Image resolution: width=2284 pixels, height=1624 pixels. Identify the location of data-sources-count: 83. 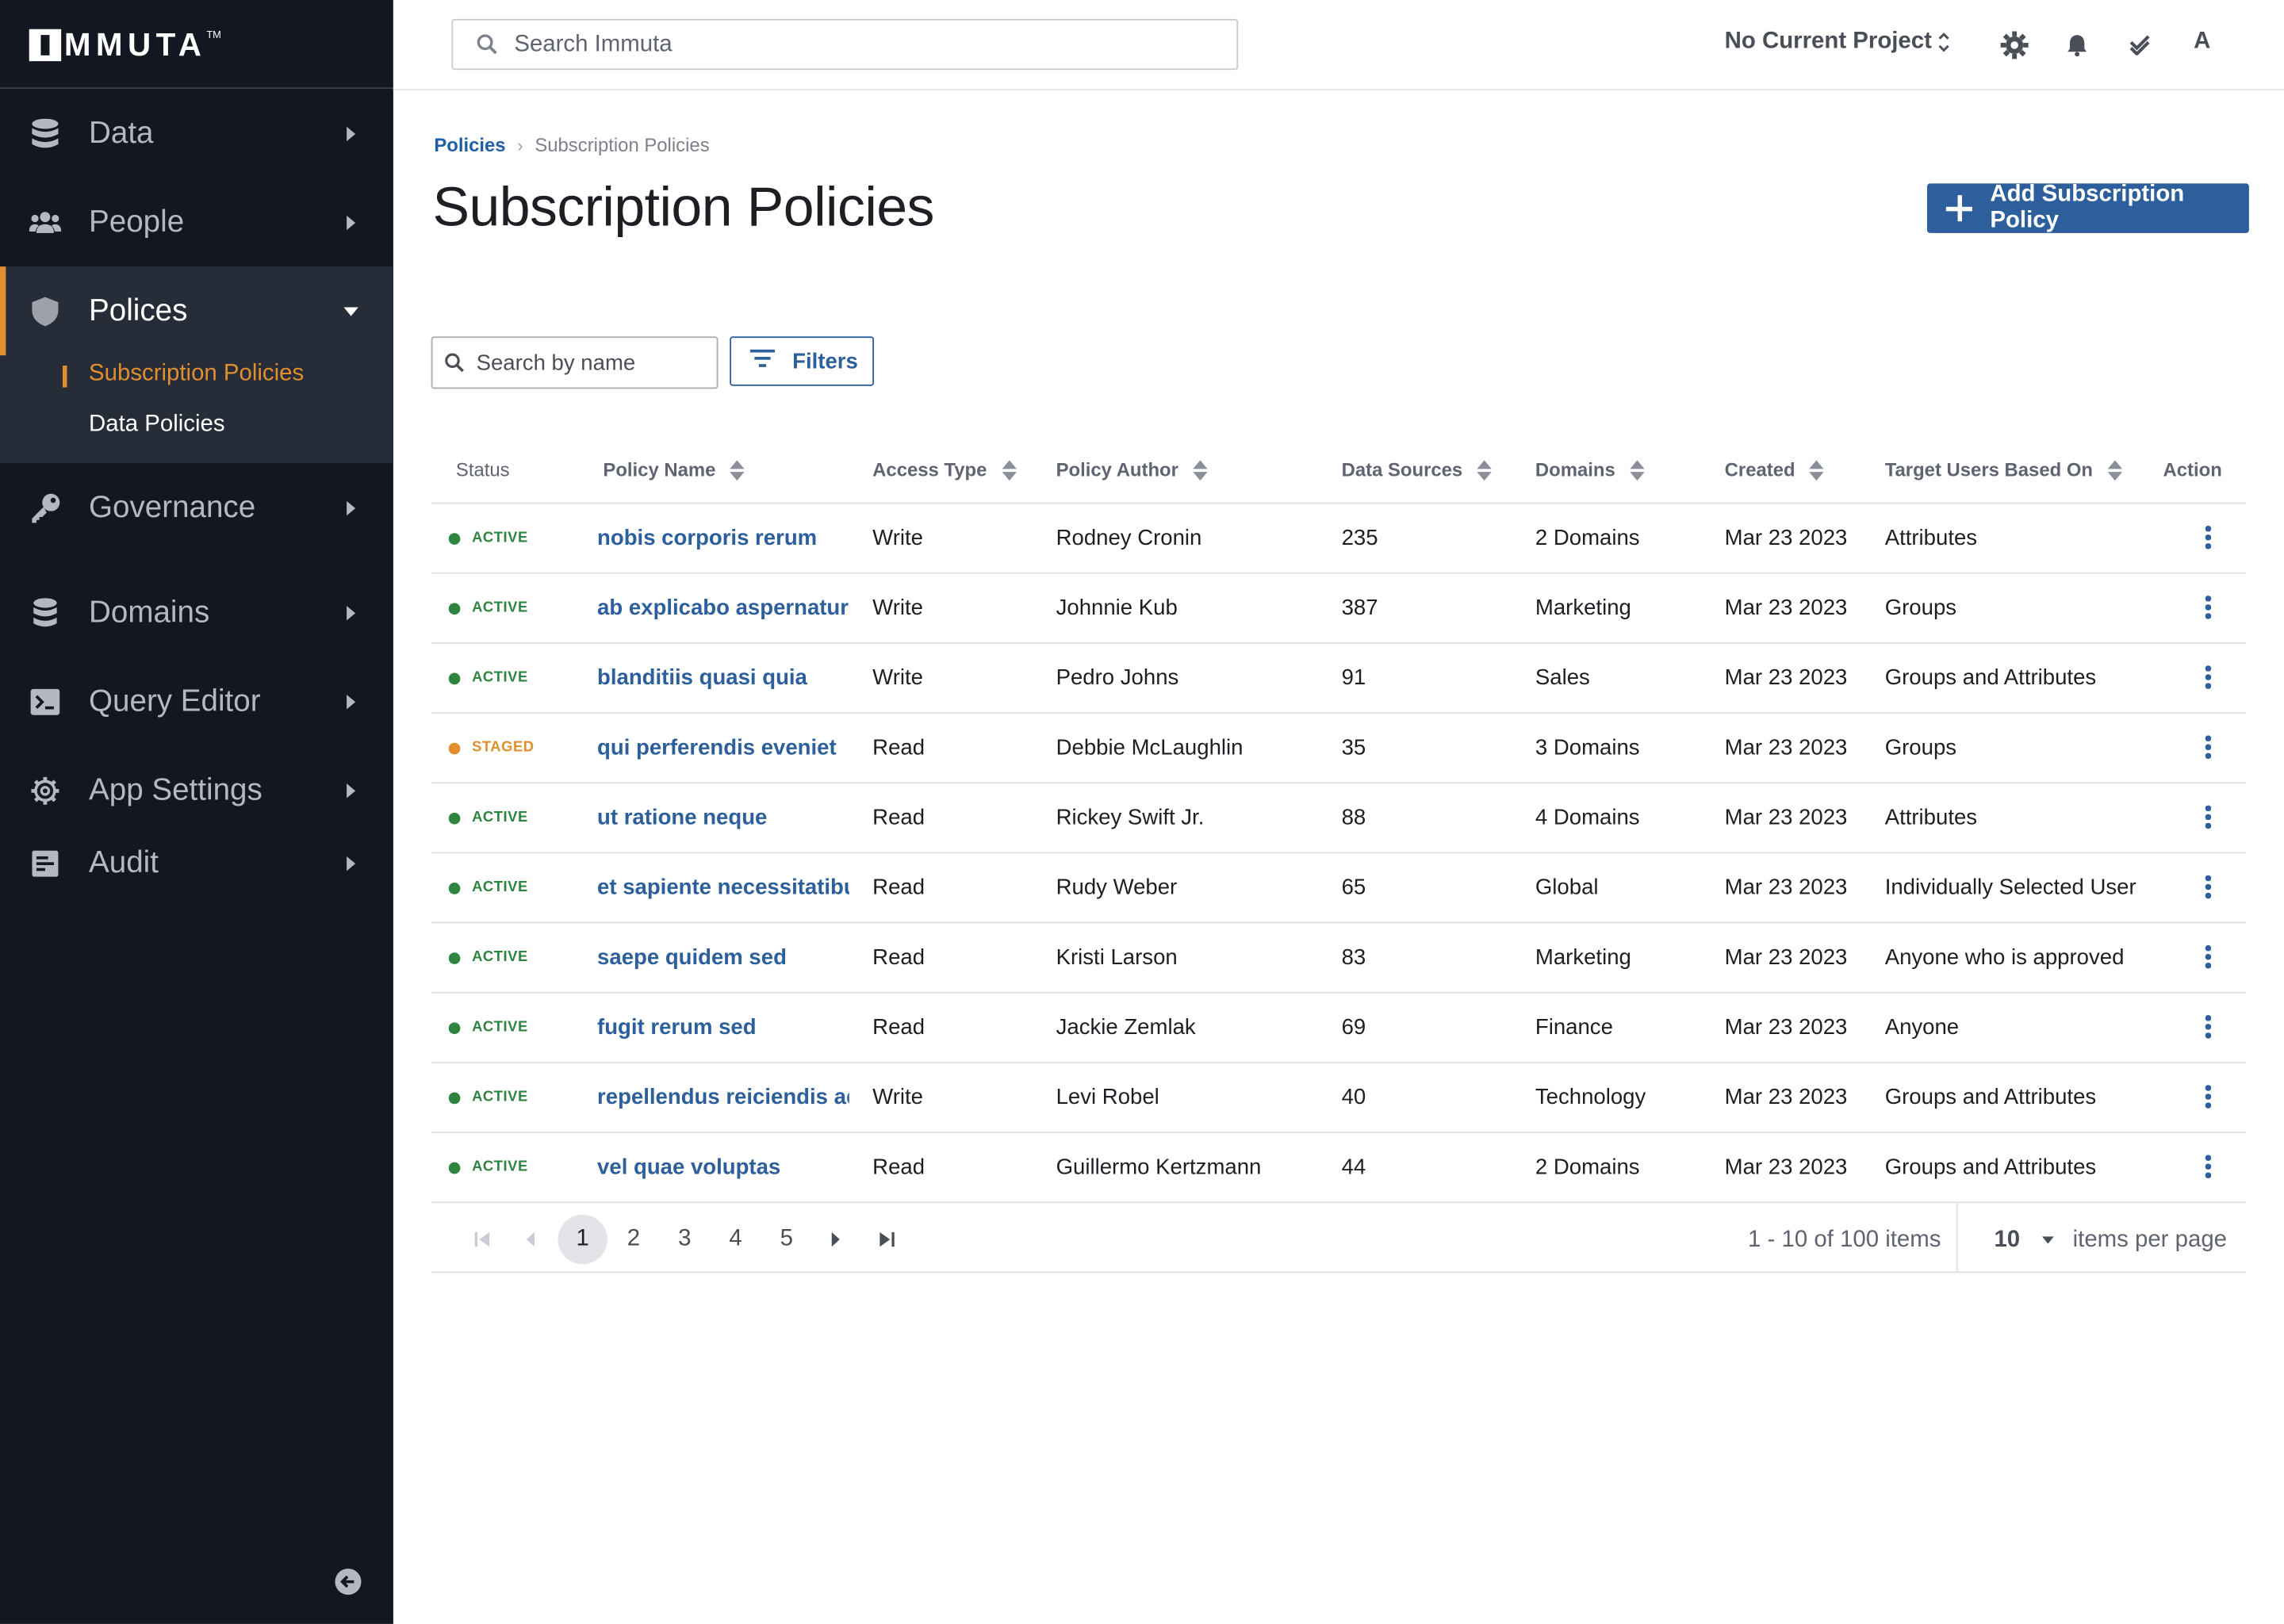
(1353, 958).